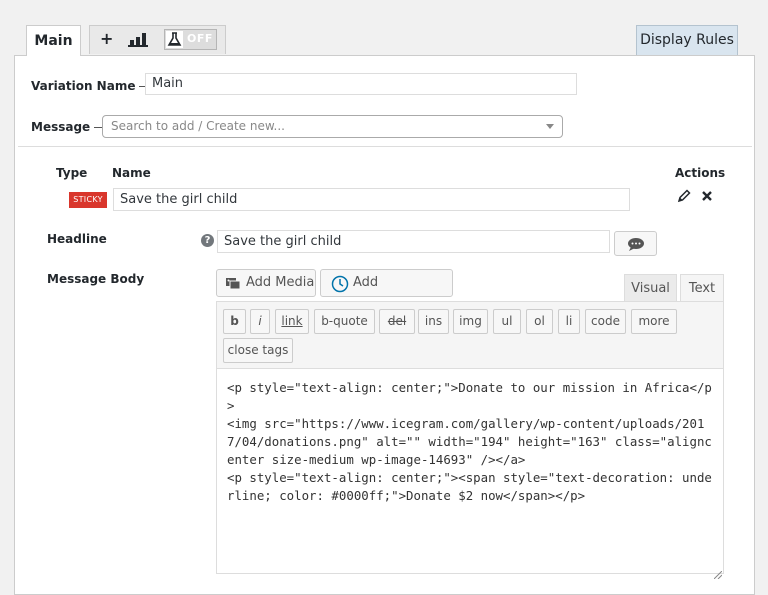 The width and height of the screenshot is (768, 595). I want to click on speech-bubble-icon, so click(636, 244).